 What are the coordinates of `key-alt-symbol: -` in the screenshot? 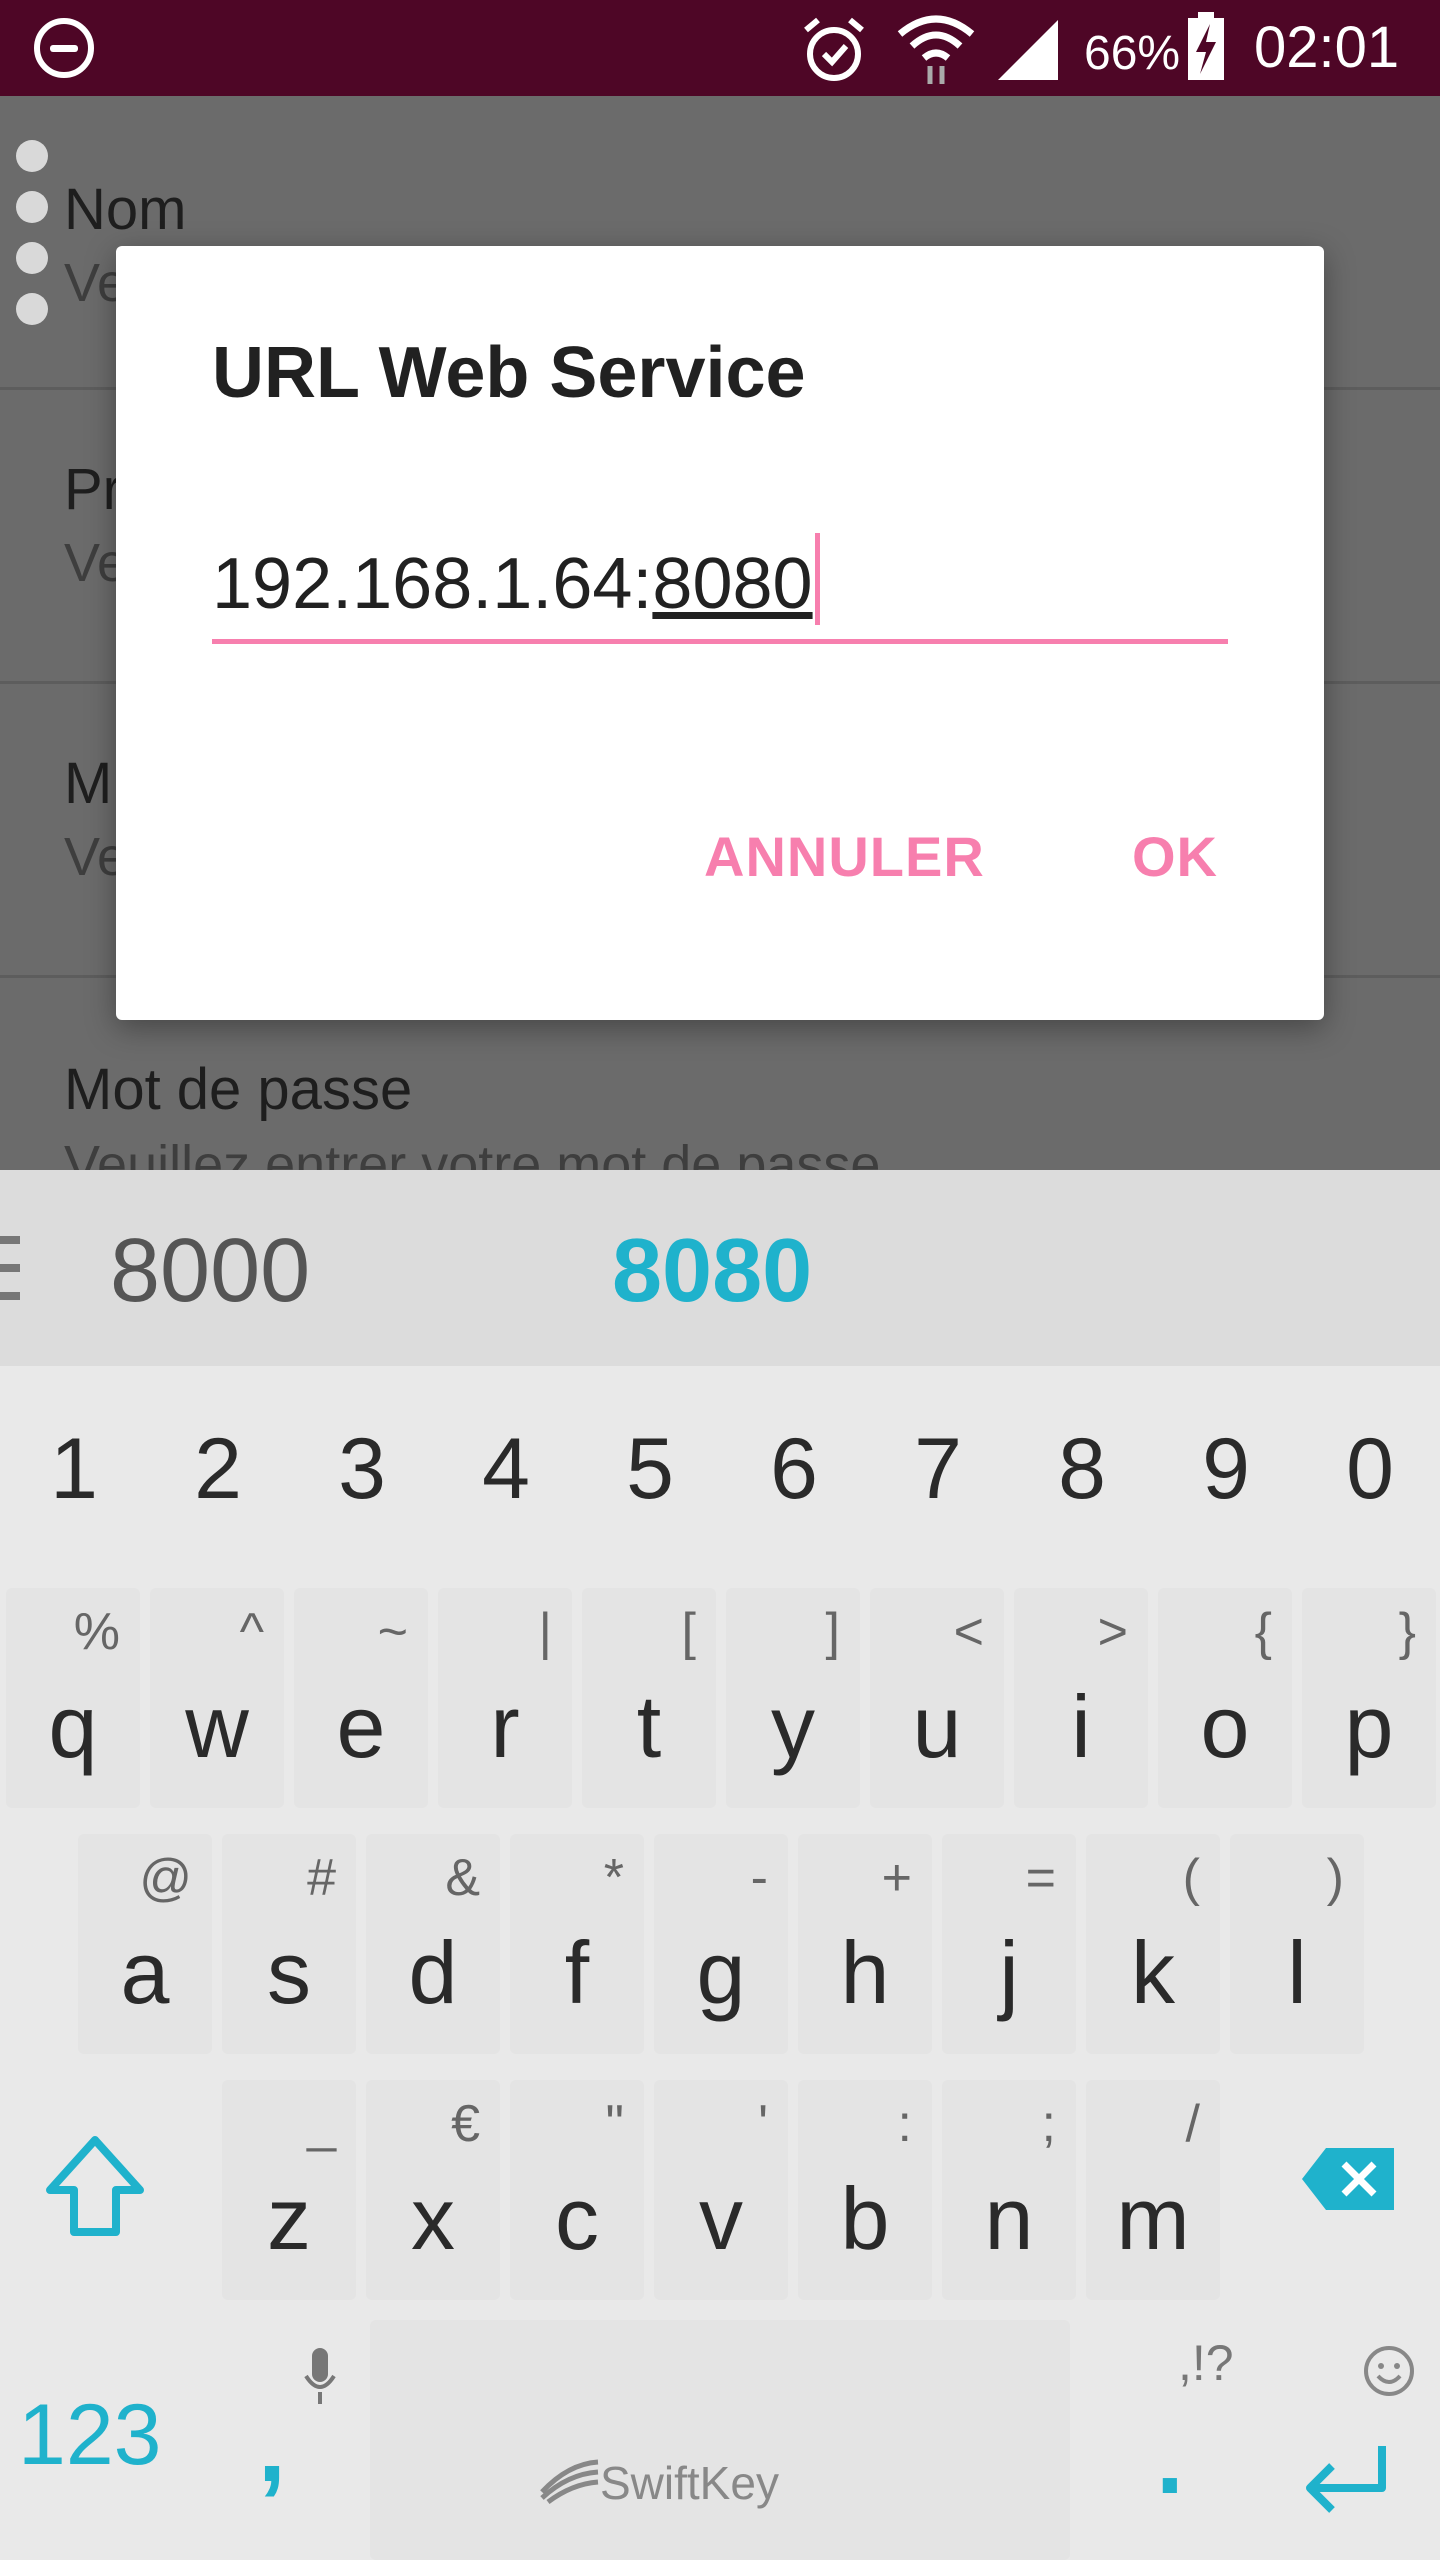 It's located at (759, 1878).